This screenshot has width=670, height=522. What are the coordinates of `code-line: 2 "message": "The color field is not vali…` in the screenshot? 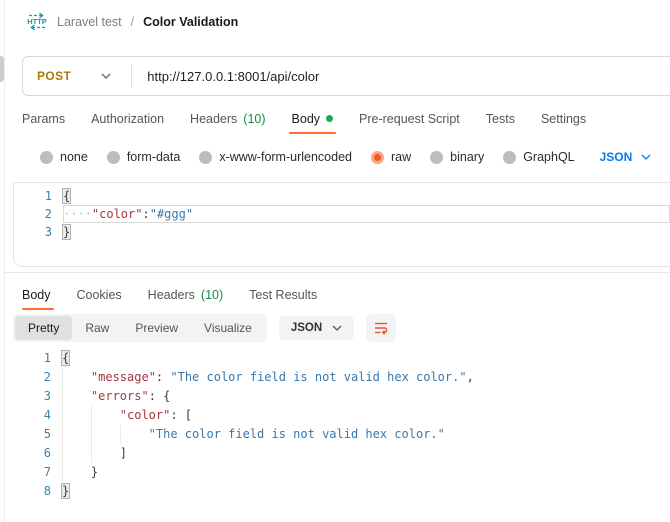 It's located at (341, 377).